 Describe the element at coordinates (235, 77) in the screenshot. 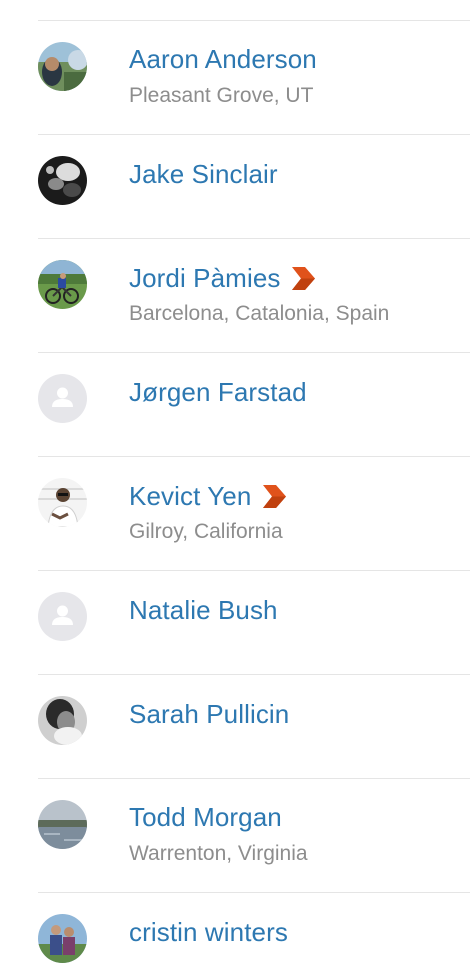

I see `athlete-row: Aaron Anderson Pleasant Grove, UT` at that location.